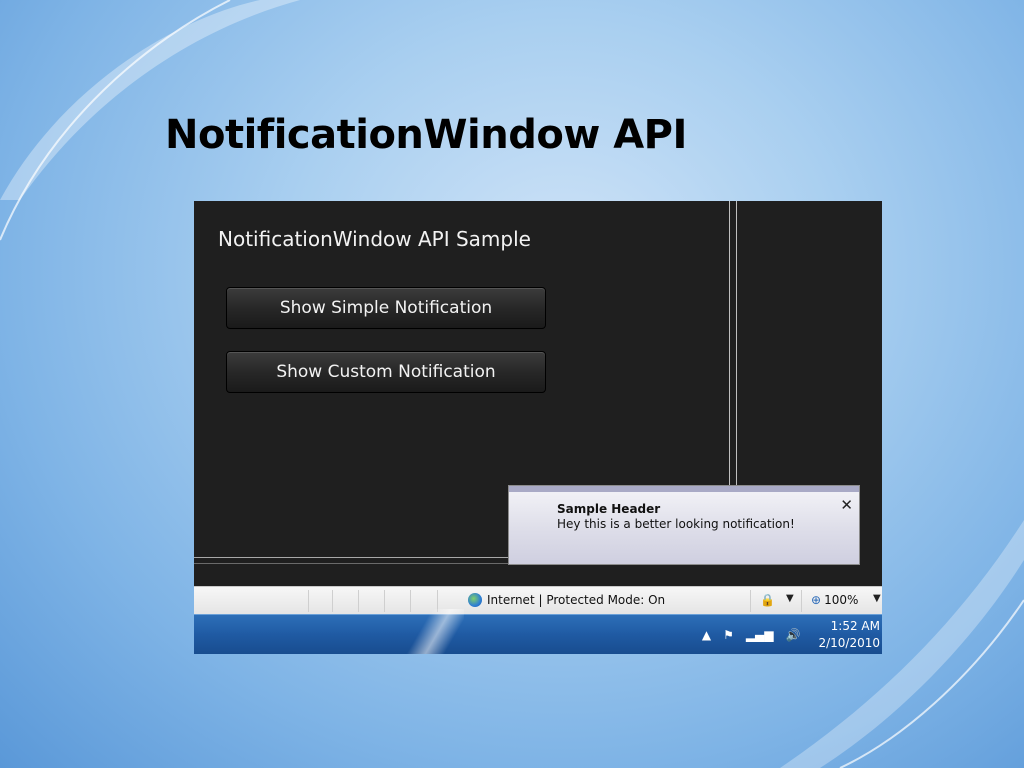 The width and height of the screenshot is (1024, 768). Describe the element at coordinates (841, 600) in the screenshot. I see `zoom-level-text: 100%` at that location.